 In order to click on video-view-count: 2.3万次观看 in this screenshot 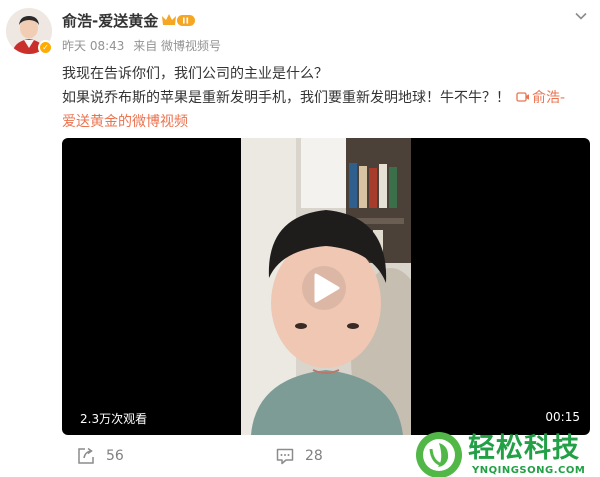, I will do `click(114, 419)`.